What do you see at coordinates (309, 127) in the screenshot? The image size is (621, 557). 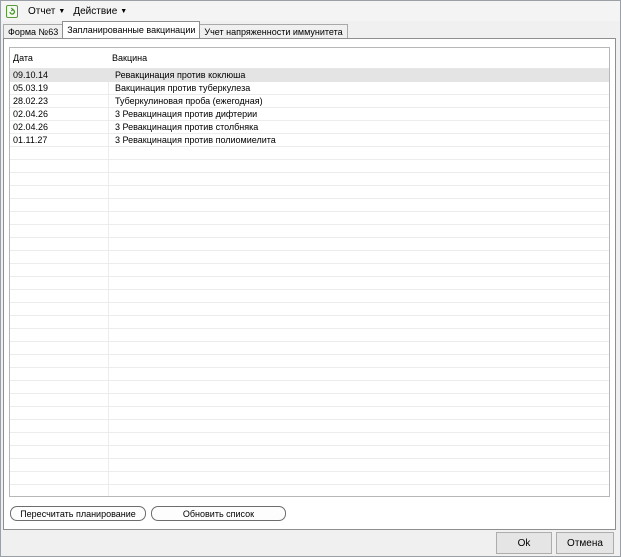 I see `table-row: 02.04.26 3 Ревакцинация против столбняка` at bounding box center [309, 127].